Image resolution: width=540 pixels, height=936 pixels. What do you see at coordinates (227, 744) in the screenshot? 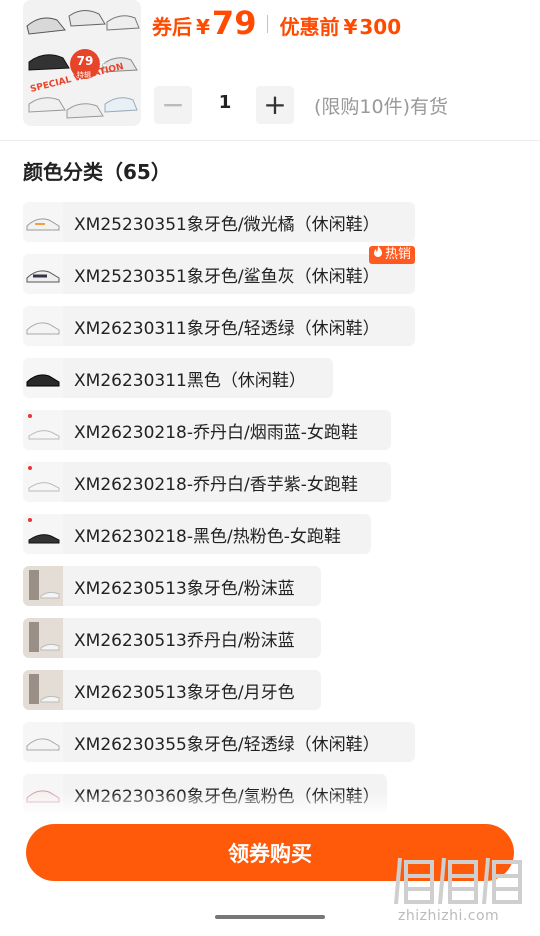
I see `color-option-label: XM26230355象牙色/轻透绿（休闲鞋）` at bounding box center [227, 744].